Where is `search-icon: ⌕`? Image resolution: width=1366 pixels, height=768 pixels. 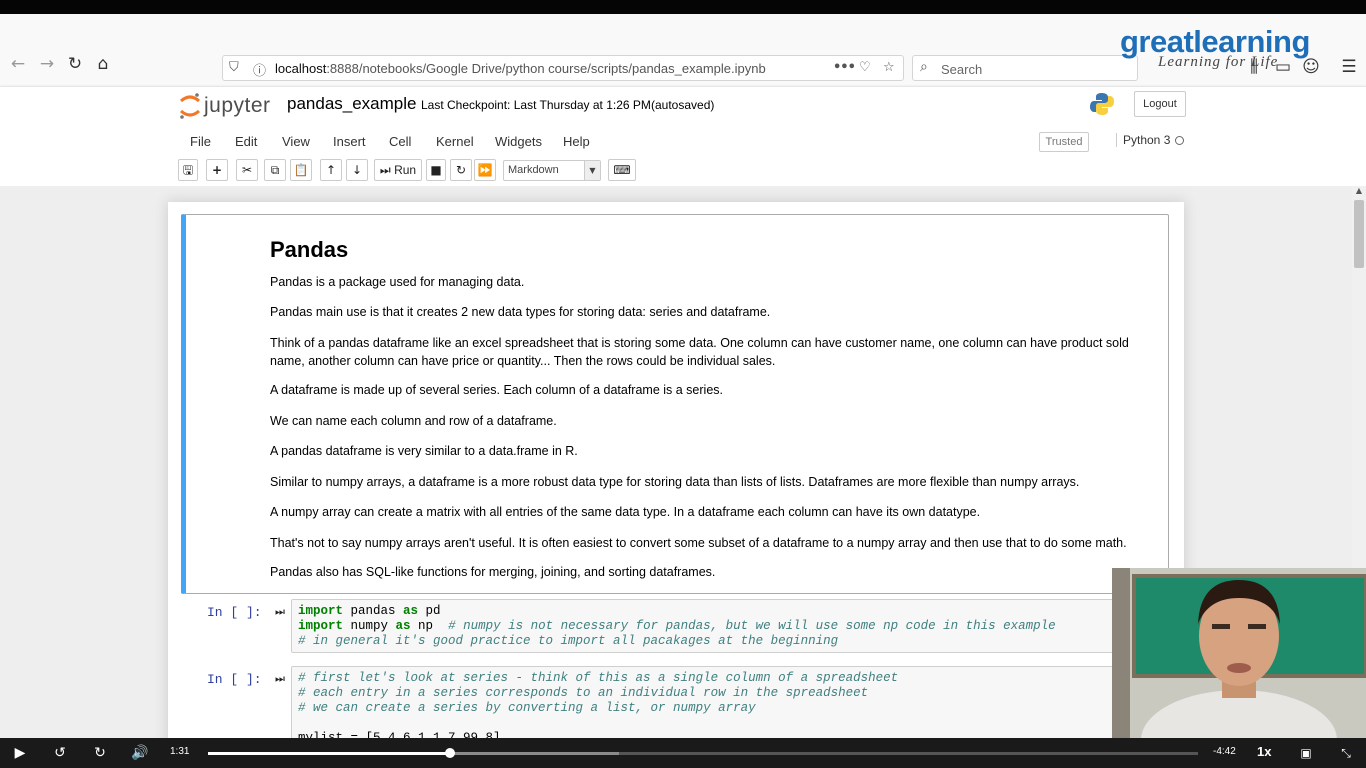 search-icon: ⌕ is located at coordinates (924, 67).